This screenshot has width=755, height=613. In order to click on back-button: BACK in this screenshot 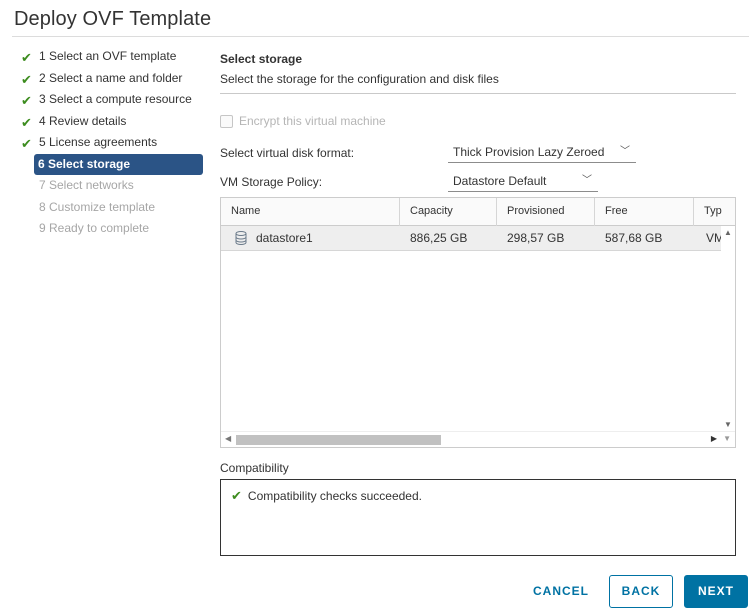, I will do `click(641, 591)`.